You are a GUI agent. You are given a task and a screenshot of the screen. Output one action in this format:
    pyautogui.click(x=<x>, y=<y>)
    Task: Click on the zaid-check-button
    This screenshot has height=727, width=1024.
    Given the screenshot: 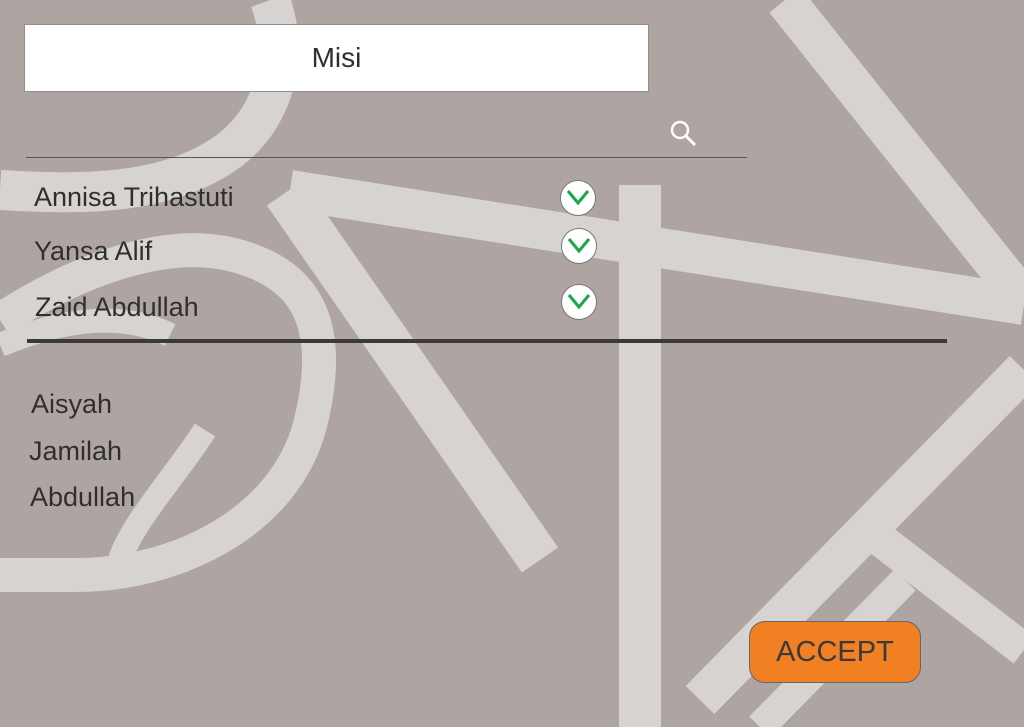 What is the action you would take?
    pyautogui.click(x=579, y=302)
    